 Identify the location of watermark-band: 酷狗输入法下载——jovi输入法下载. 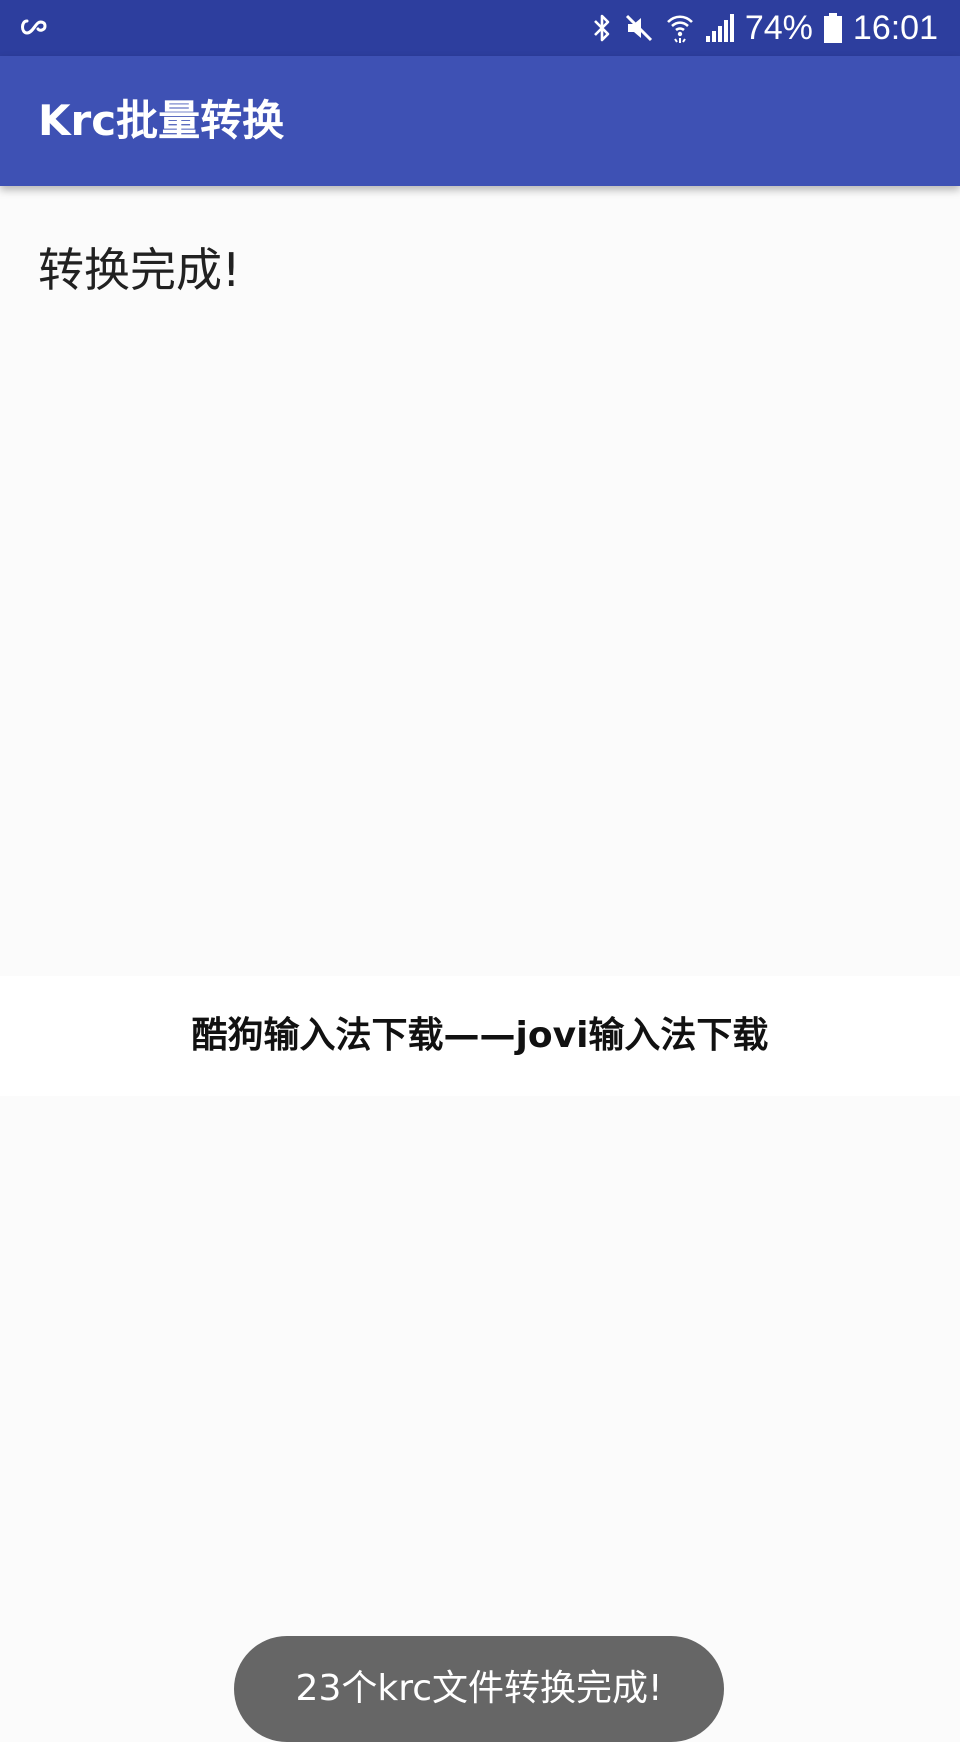
(480, 1036).